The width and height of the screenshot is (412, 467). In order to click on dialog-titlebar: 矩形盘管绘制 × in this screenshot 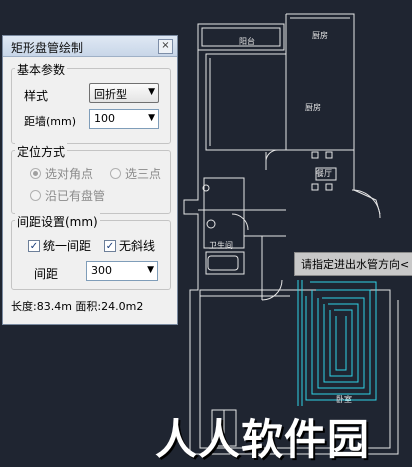, I will do `click(90, 46)`.